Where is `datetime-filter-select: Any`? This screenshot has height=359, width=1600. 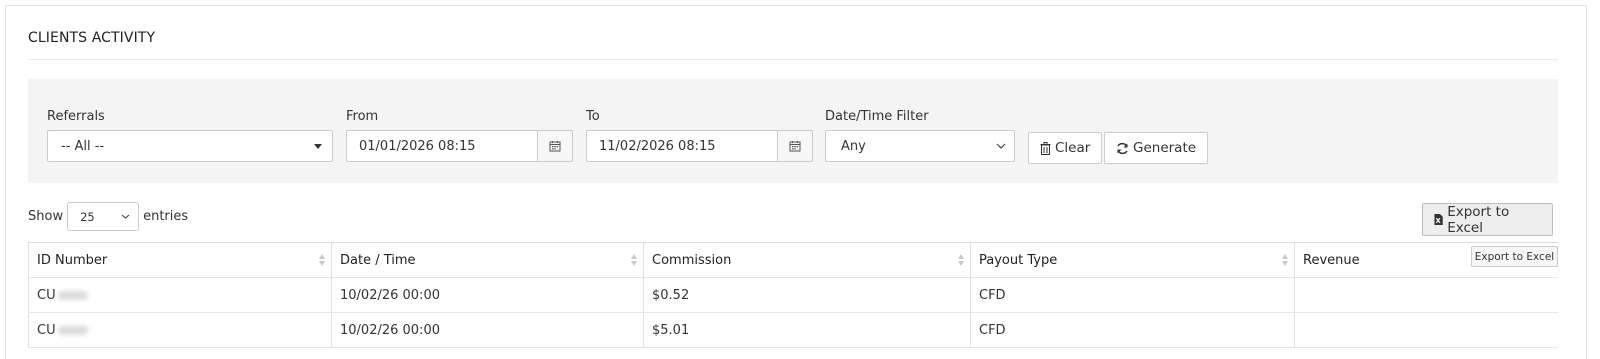 datetime-filter-select: Any is located at coordinates (920, 146).